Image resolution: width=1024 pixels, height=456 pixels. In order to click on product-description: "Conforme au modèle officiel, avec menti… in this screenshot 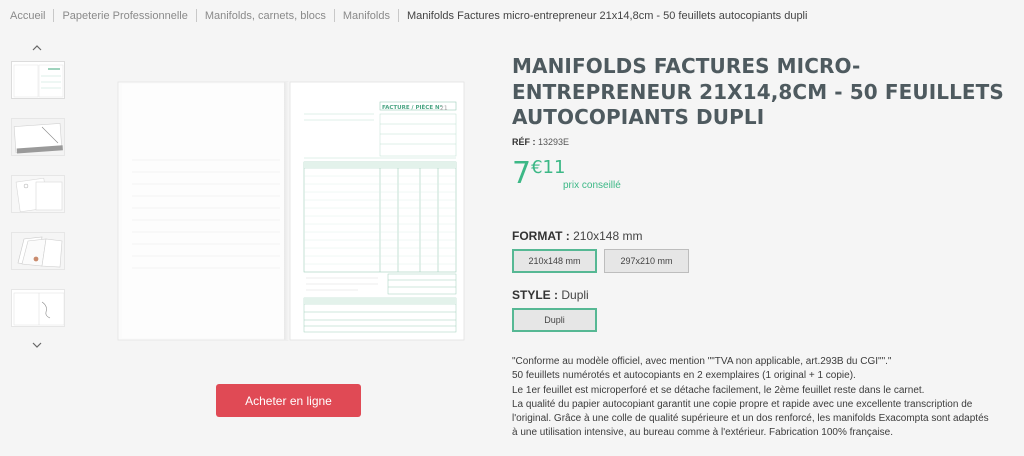, I will do `click(764, 398)`.